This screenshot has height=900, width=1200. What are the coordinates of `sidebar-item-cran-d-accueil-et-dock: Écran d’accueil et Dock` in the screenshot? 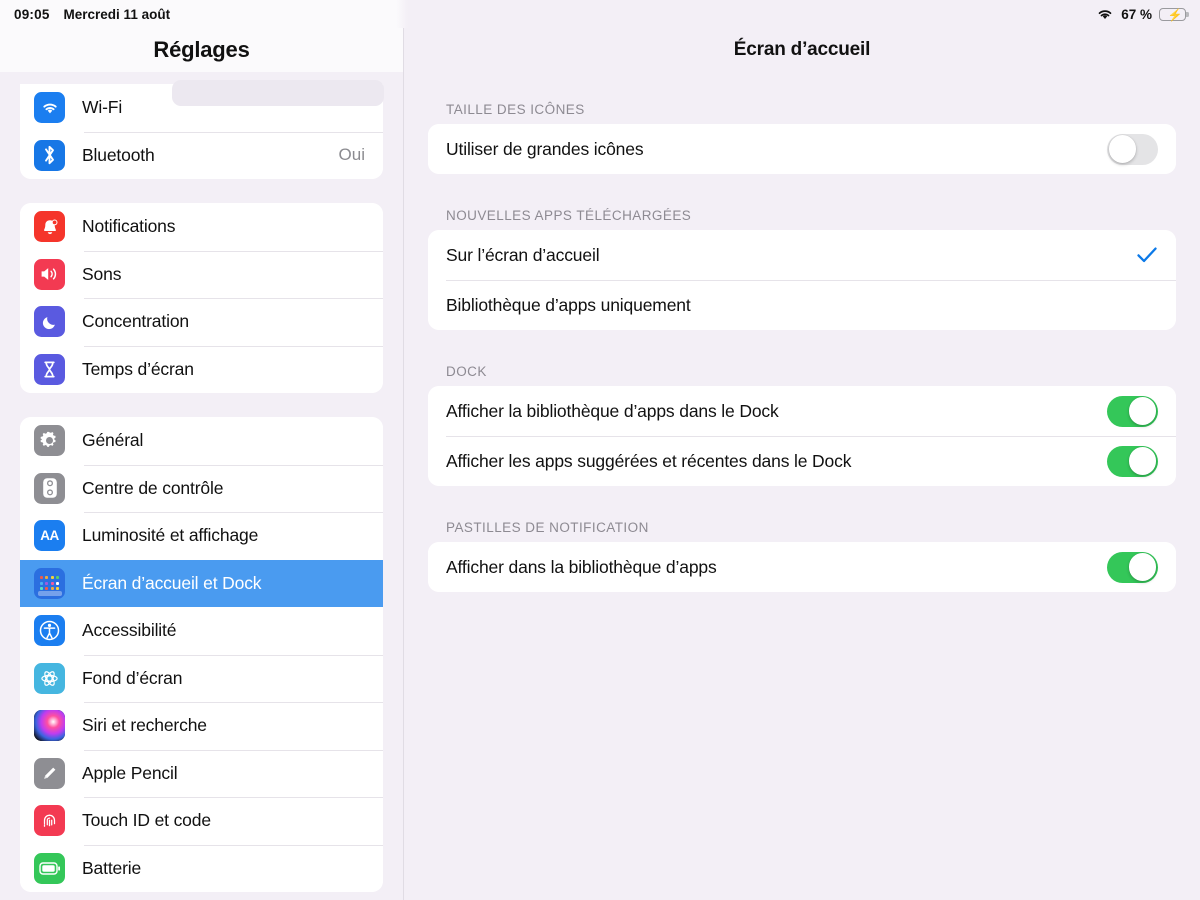 It's located at (201, 583).